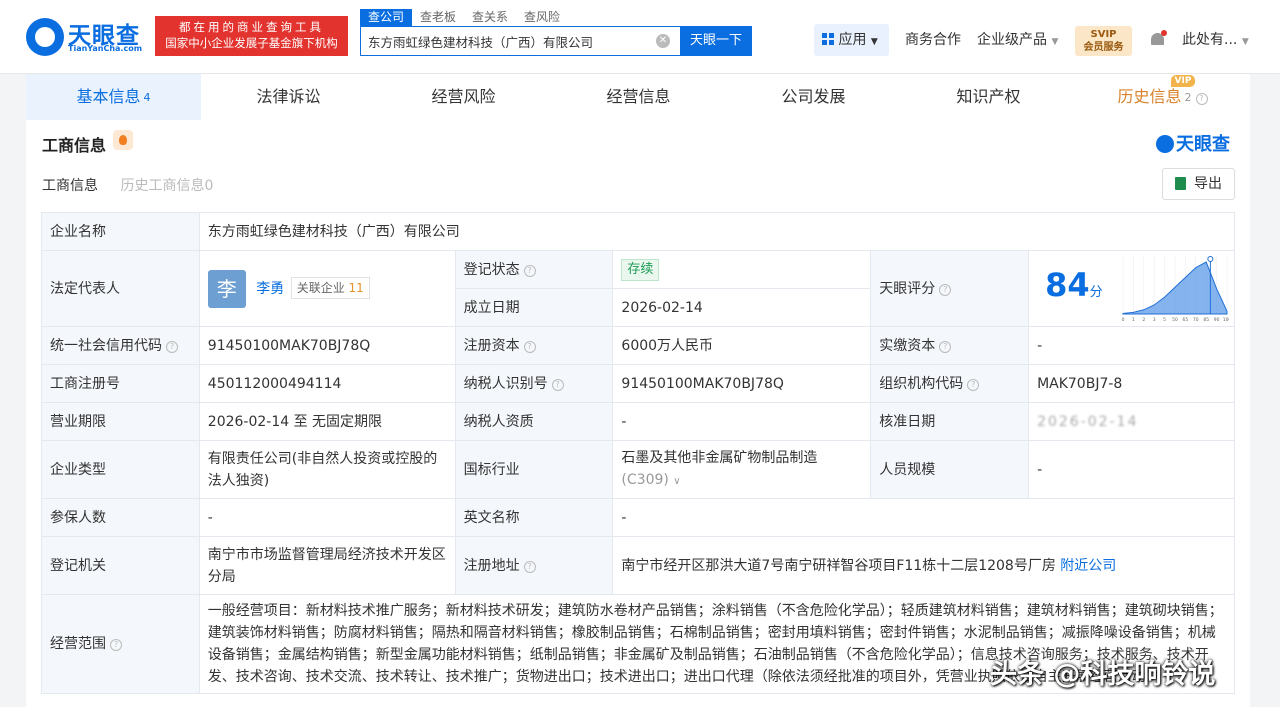  I want to click on tab-history: 历史信息 2?, so click(1162, 97).